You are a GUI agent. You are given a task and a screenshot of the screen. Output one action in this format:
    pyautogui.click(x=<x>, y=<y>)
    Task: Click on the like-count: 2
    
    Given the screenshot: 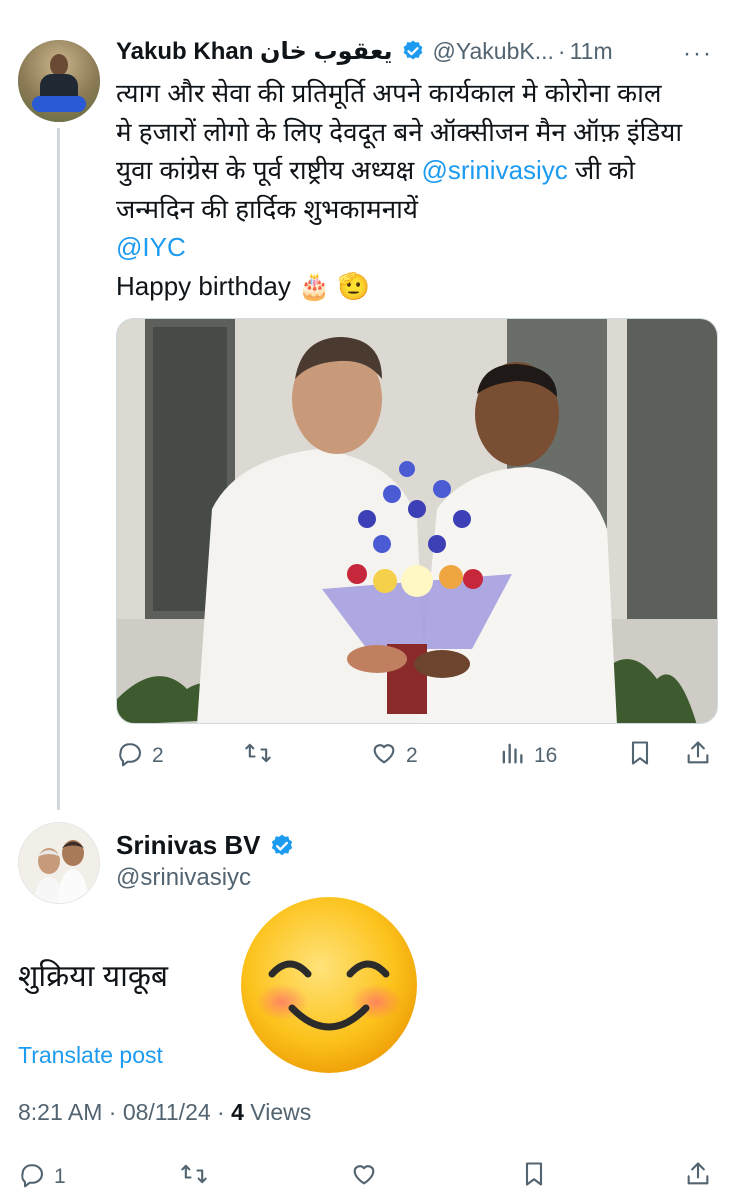 What is the action you would take?
    pyautogui.click(x=412, y=755)
    